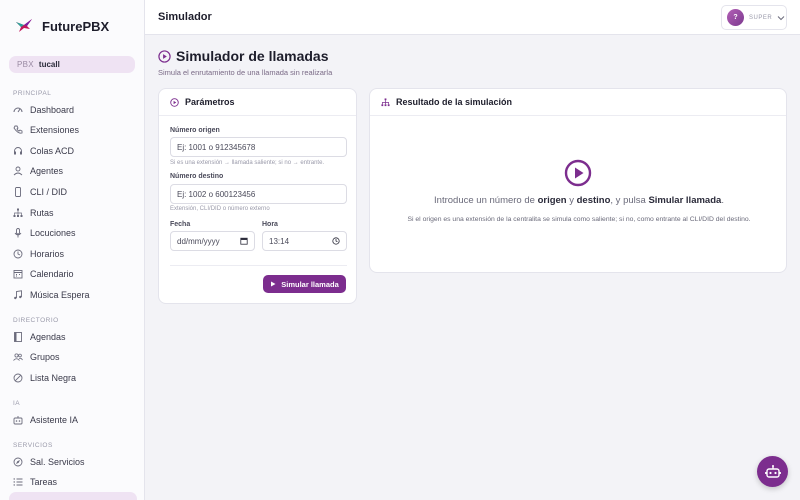 The width and height of the screenshot is (800, 500). I want to click on section-label-servicios: SERVICIOS, so click(33, 445).